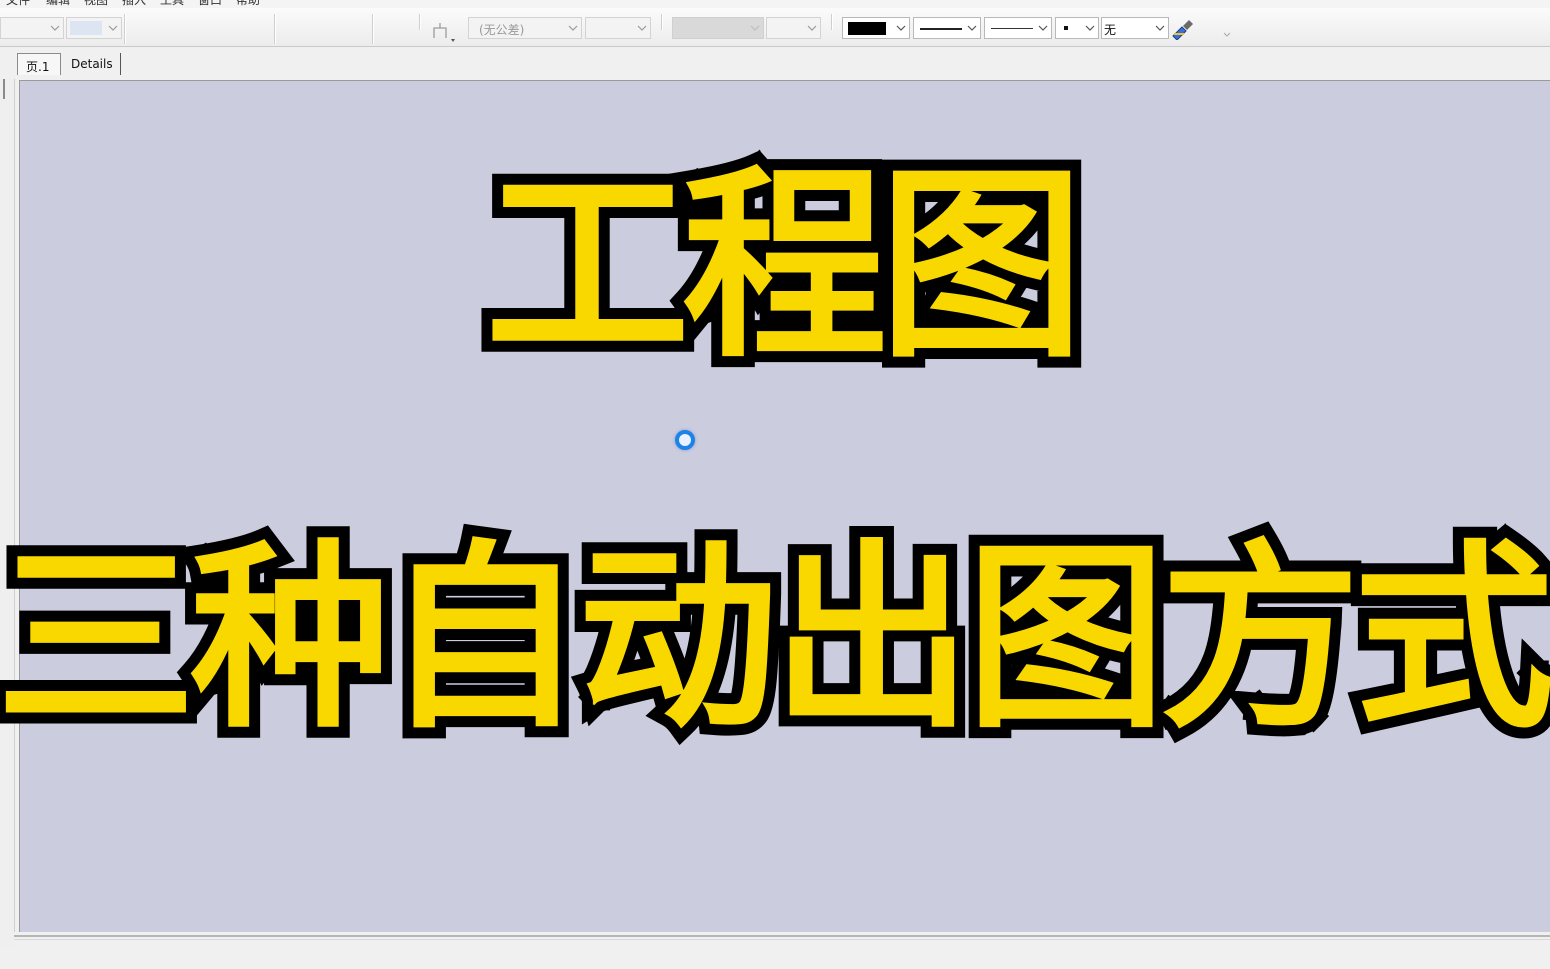 The image size is (1550, 969). I want to click on tolerance-combo: (无公差), so click(525, 28).